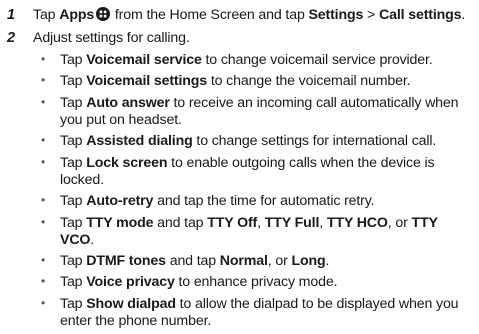 This screenshot has height=334, width=479. I want to click on setting-name: Show dialpad, so click(131, 303).